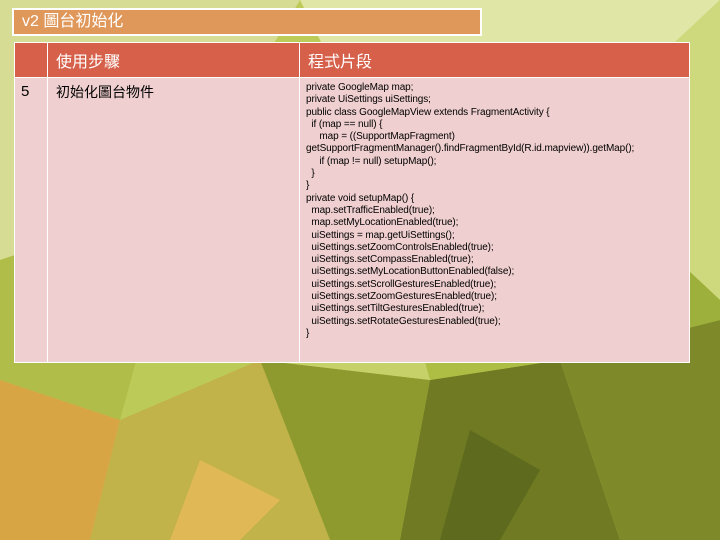 The width and height of the screenshot is (720, 540). I want to click on code-line: map.setMyLocationEnabled(true);, so click(382, 223).